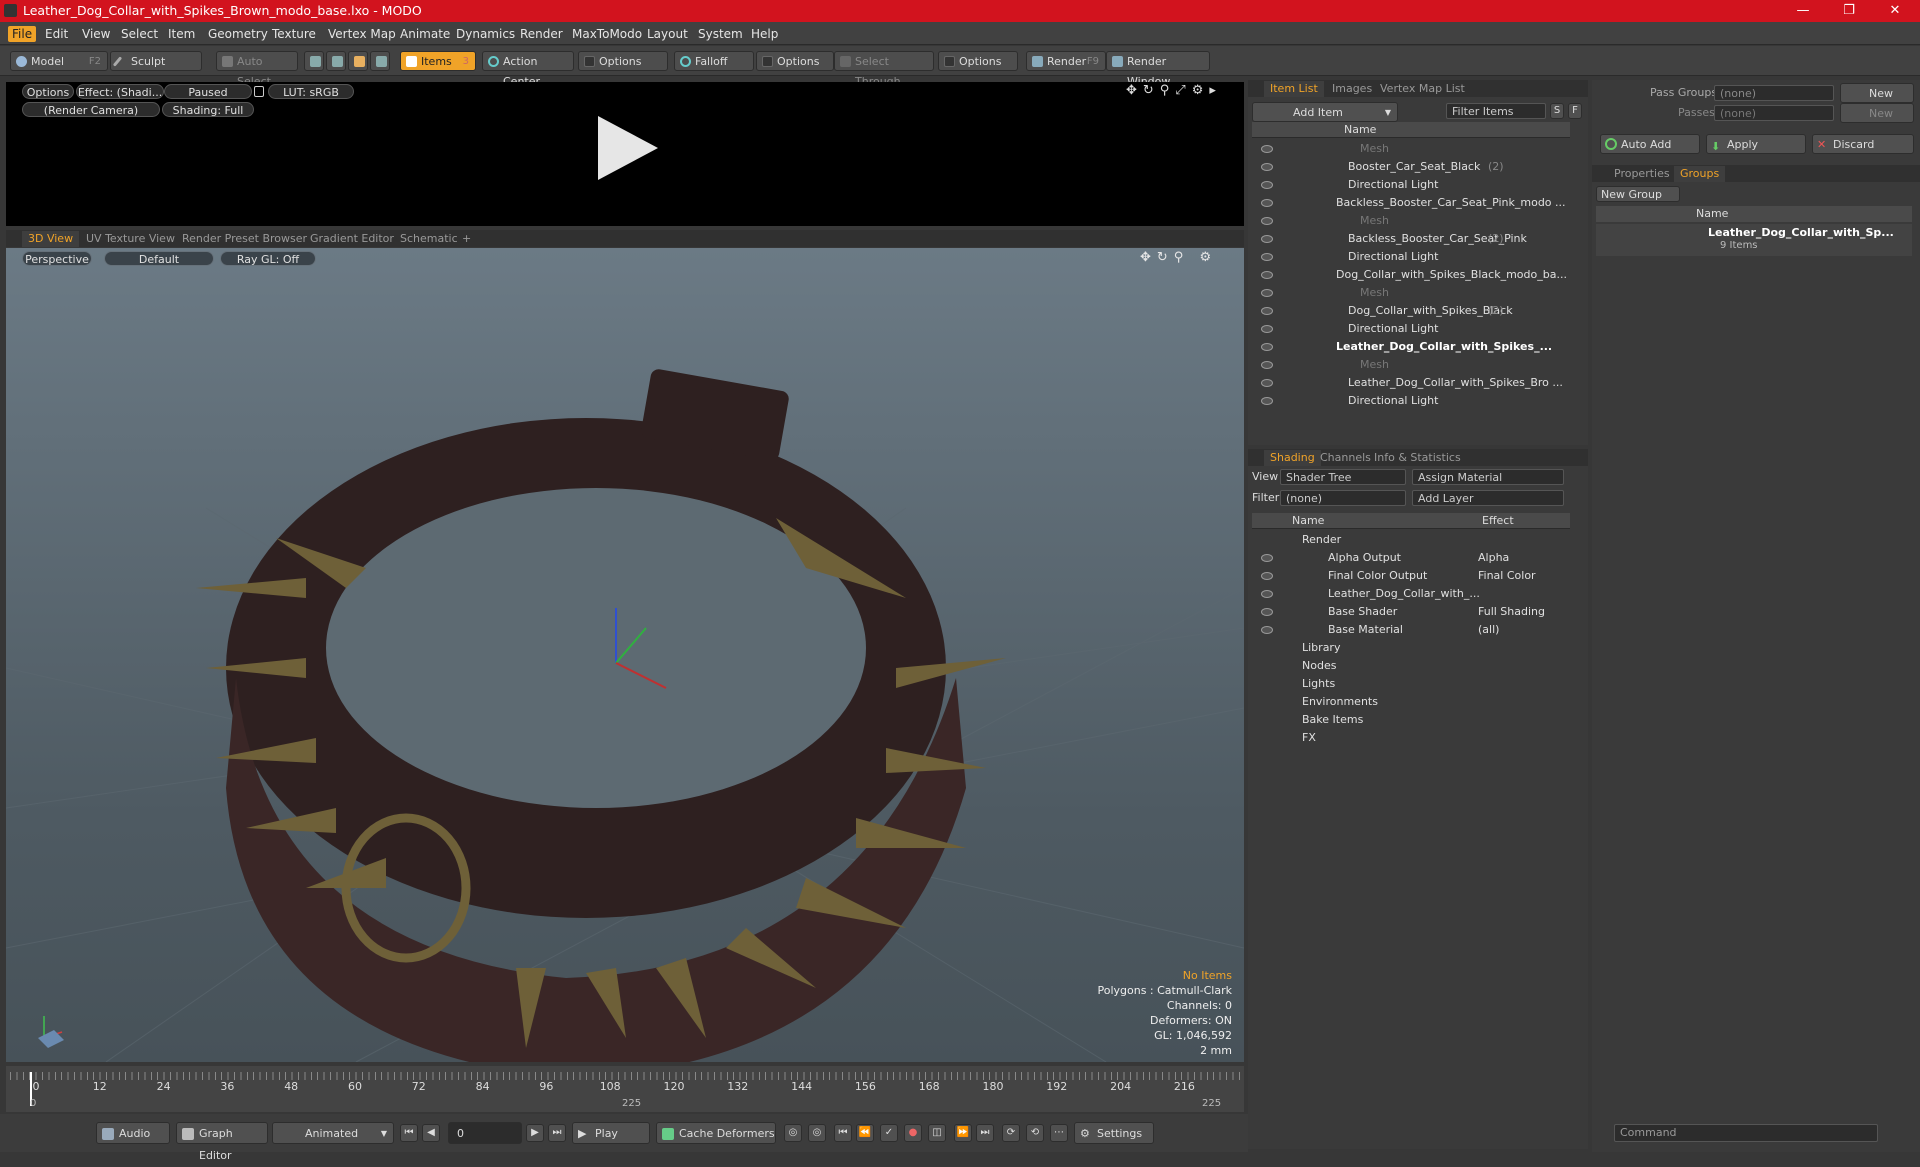 Image resolution: width=1920 pixels, height=1167 pixels. What do you see at coordinates (764, 34) in the screenshot?
I see `menu-help: Help` at bounding box center [764, 34].